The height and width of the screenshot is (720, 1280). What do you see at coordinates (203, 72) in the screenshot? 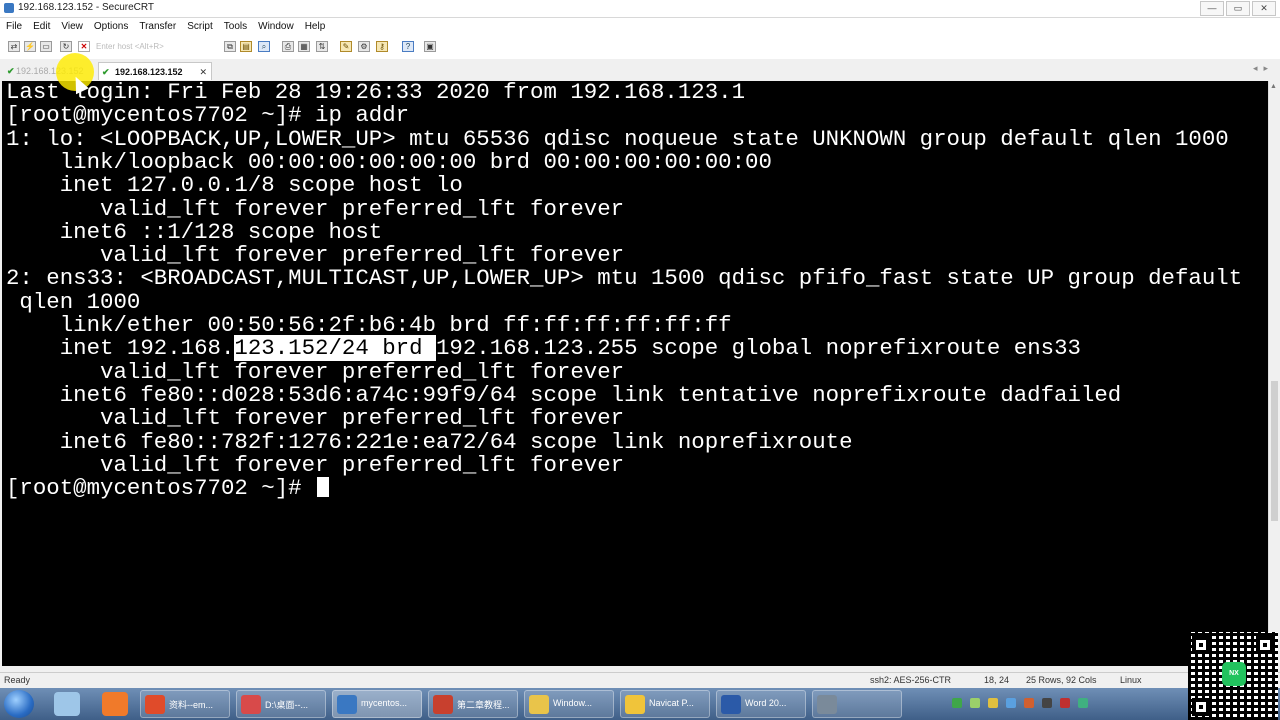
I see `close-tab-icon: ✕` at bounding box center [203, 72].